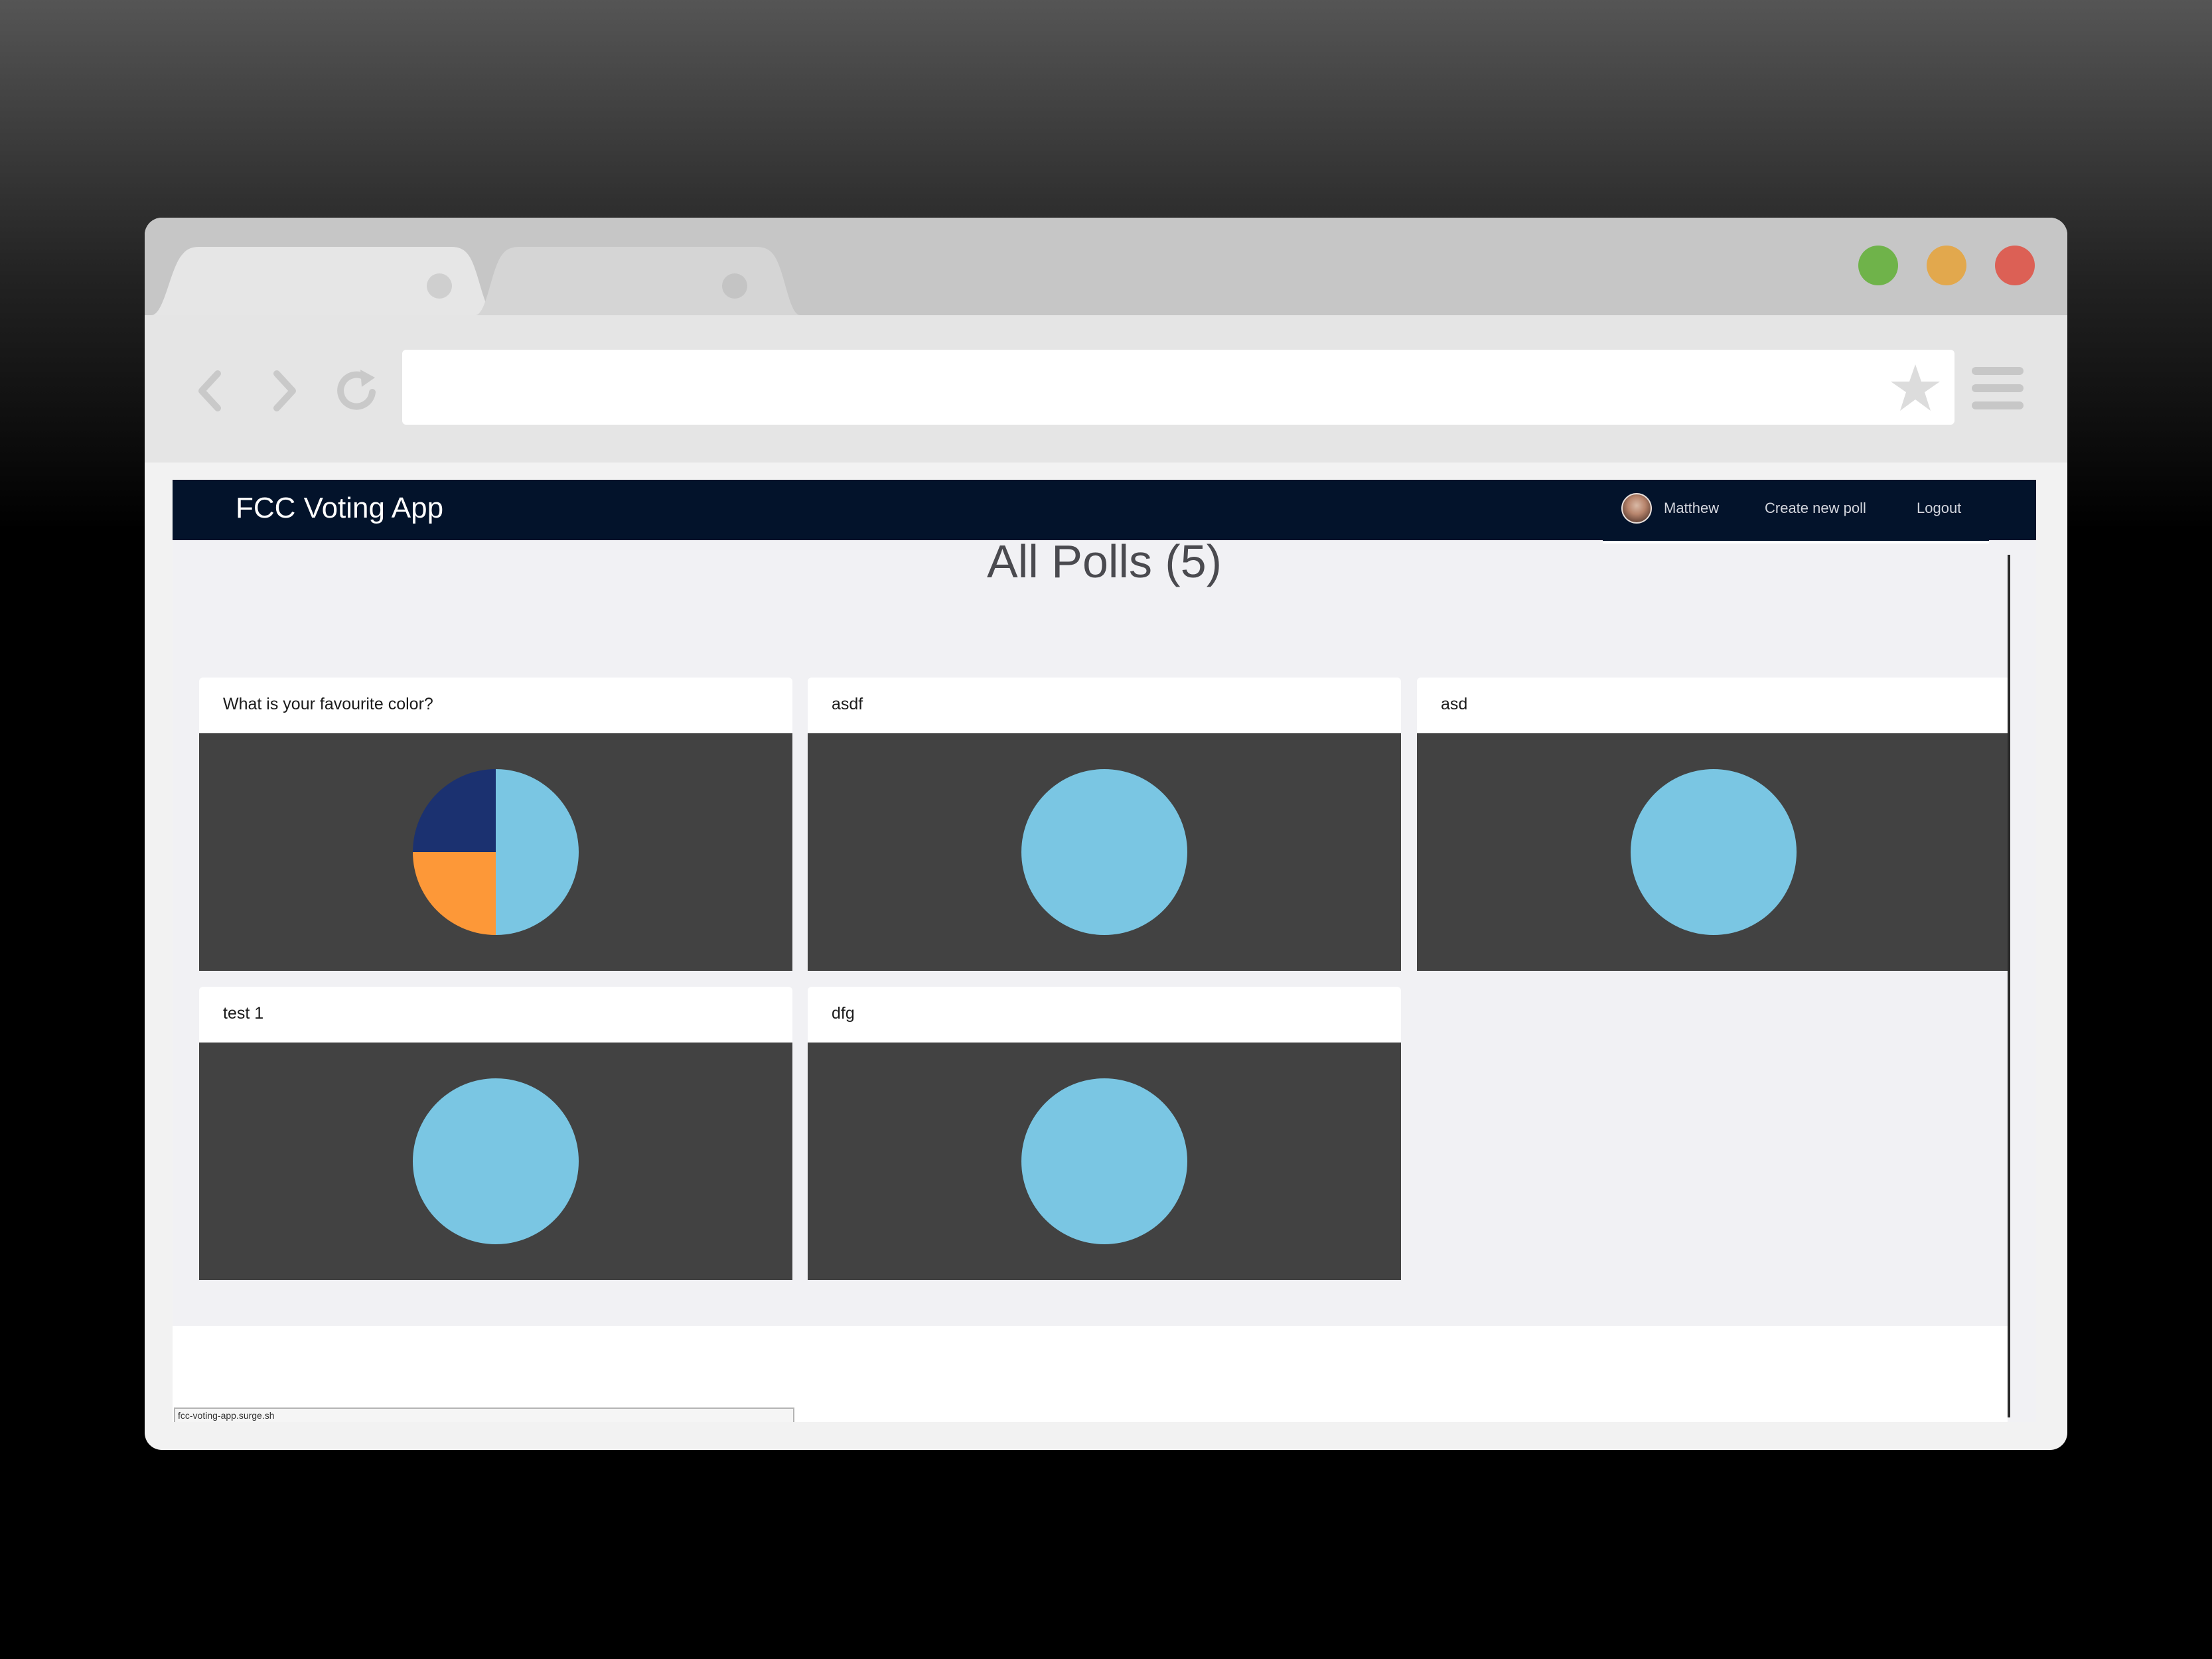 This screenshot has width=2212, height=1659. Describe the element at coordinates (1178, 387) in the screenshot. I see `address-bar` at that location.